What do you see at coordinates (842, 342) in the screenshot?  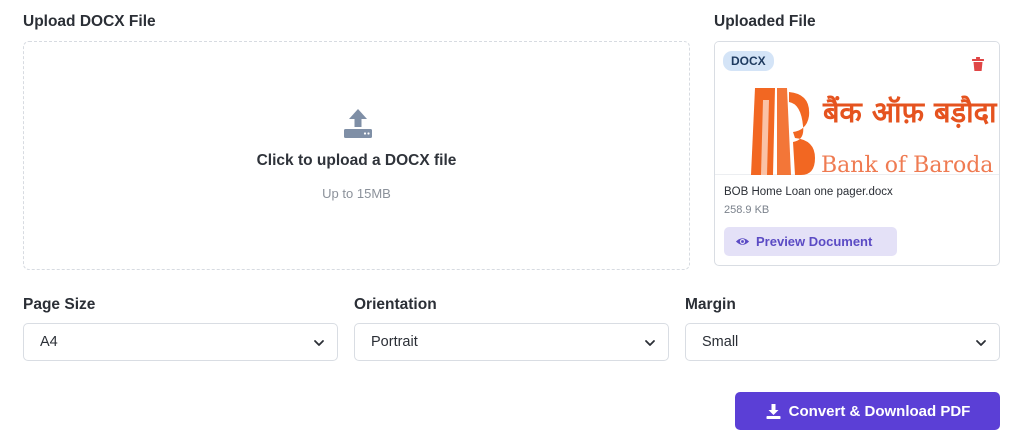 I see `margin-select: Small` at bounding box center [842, 342].